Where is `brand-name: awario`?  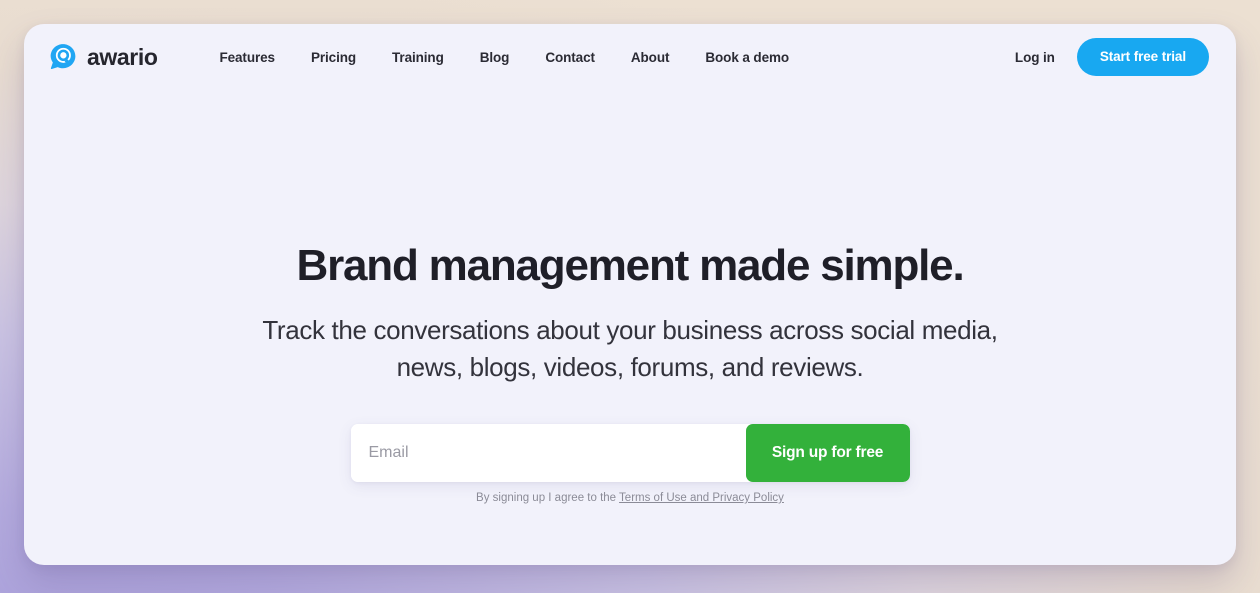 brand-name: awario is located at coordinates (122, 56).